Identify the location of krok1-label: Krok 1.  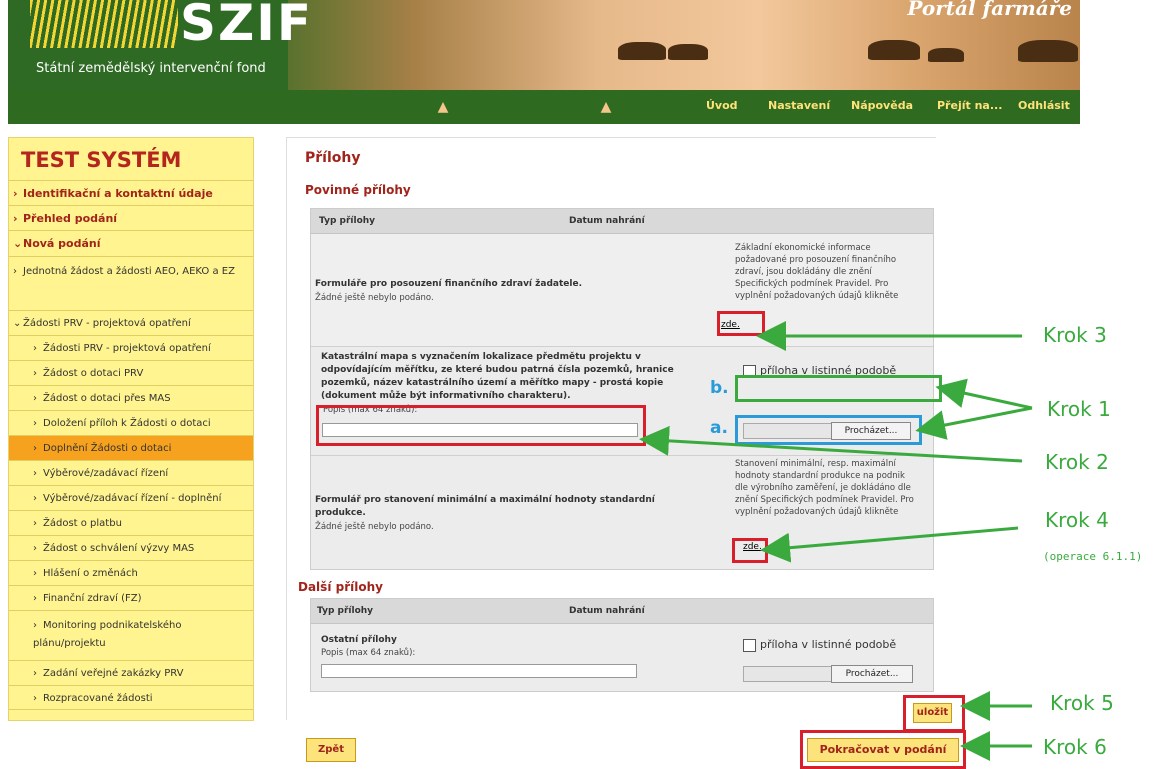
(1079, 409).